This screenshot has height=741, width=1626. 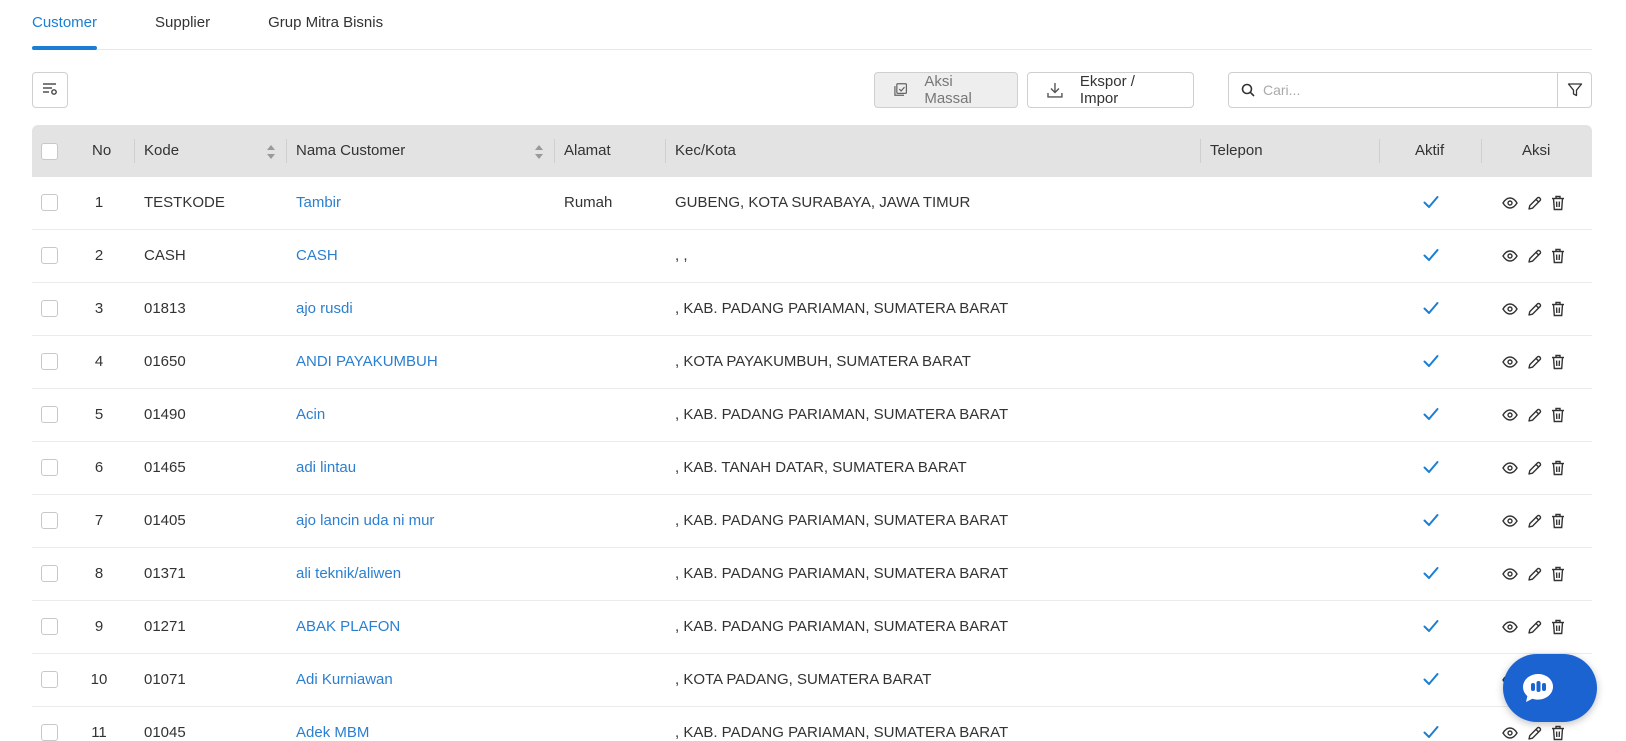 I want to click on filter-button, so click(x=1574, y=90).